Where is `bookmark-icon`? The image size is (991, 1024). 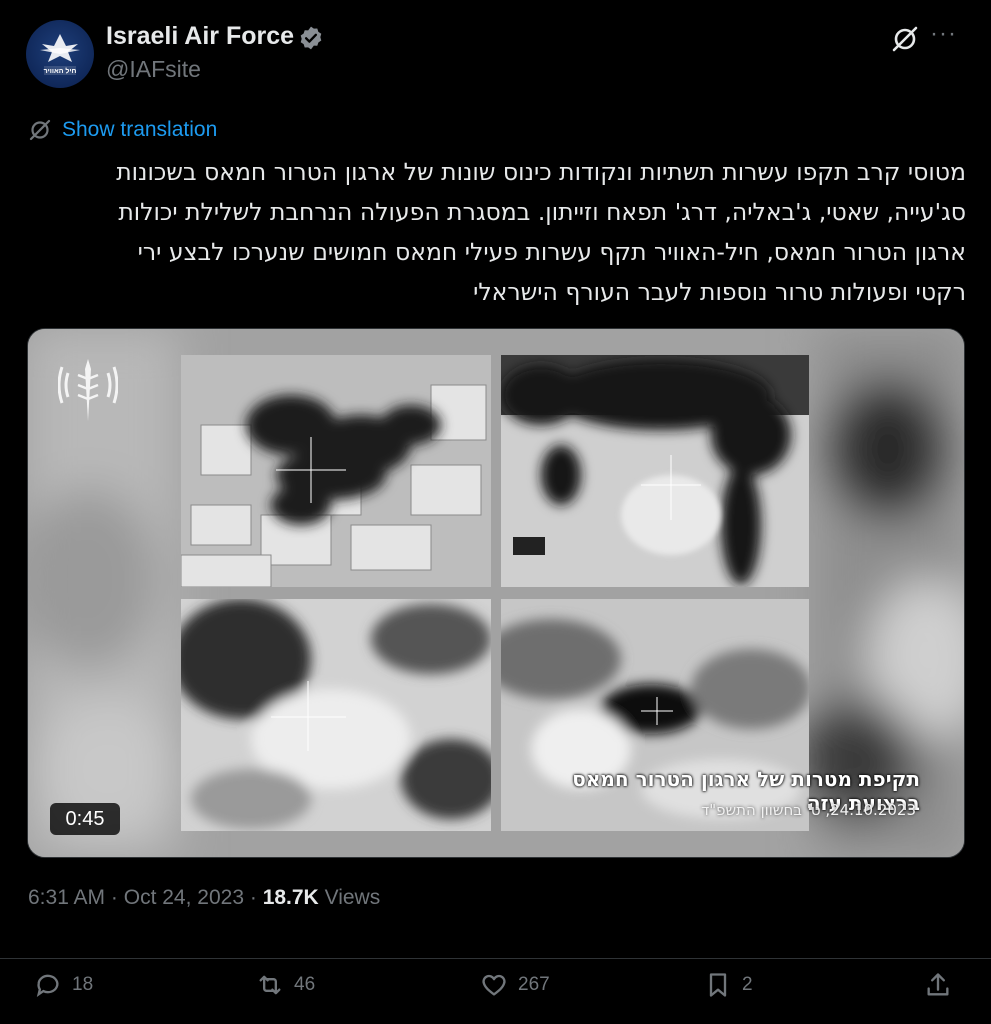 bookmark-icon is located at coordinates (718, 985).